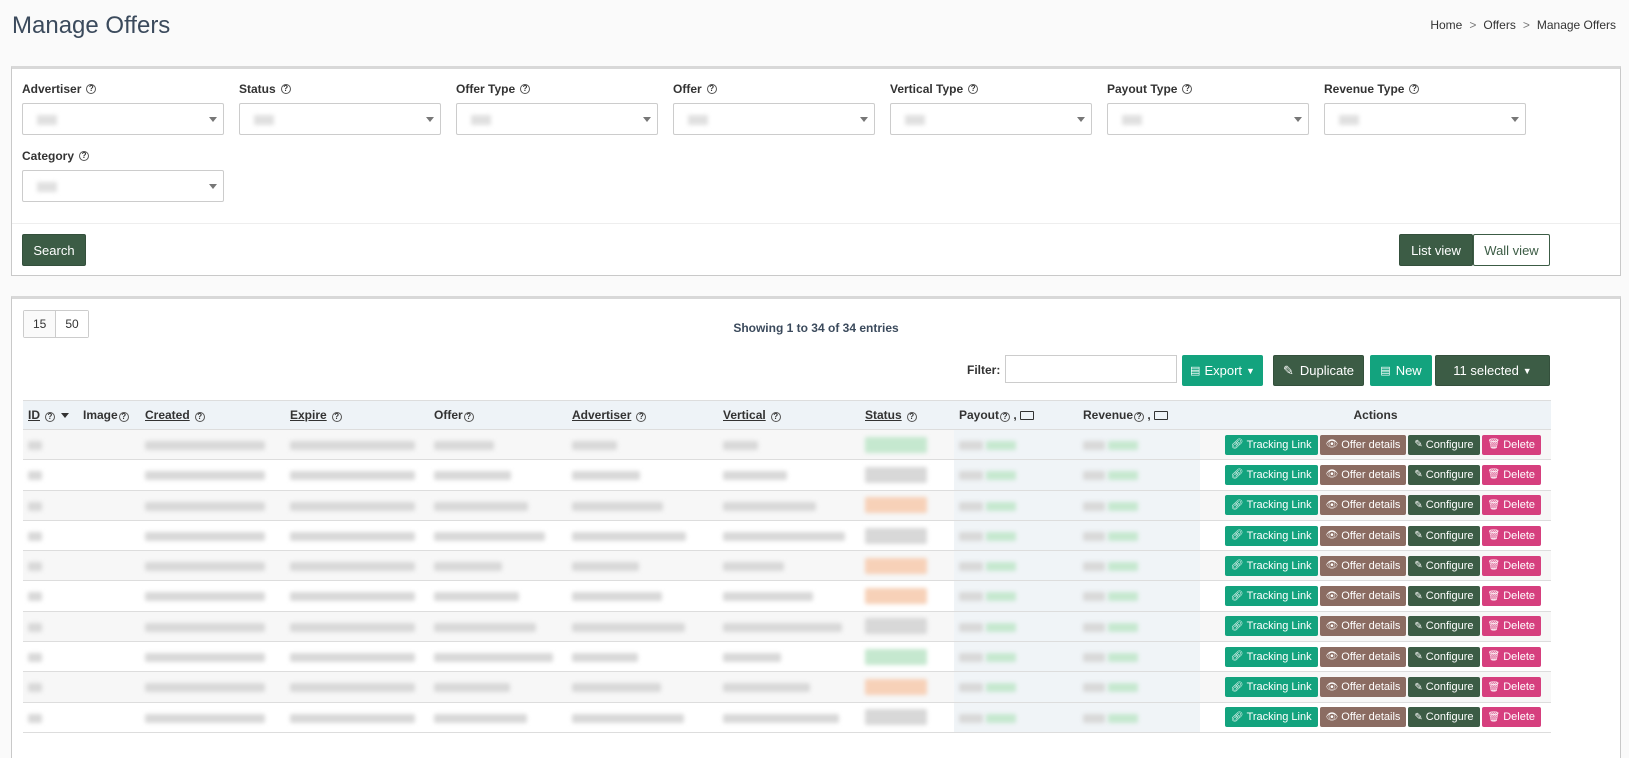 The width and height of the screenshot is (1629, 758). Describe the element at coordinates (54, 250) in the screenshot. I see `search-button: Search` at that location.